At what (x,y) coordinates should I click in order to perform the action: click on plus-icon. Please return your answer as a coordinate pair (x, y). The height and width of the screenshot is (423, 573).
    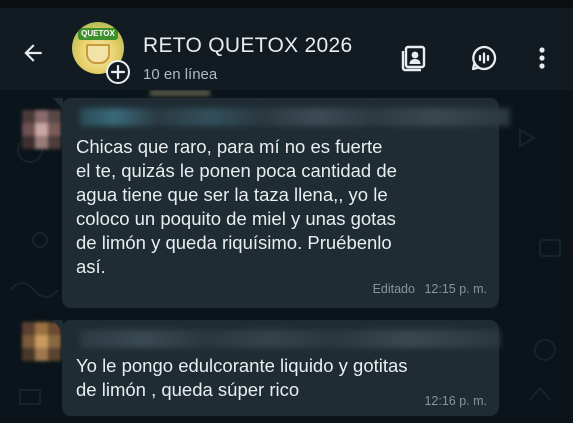
    Looking at the image, I should click on (118, 72).